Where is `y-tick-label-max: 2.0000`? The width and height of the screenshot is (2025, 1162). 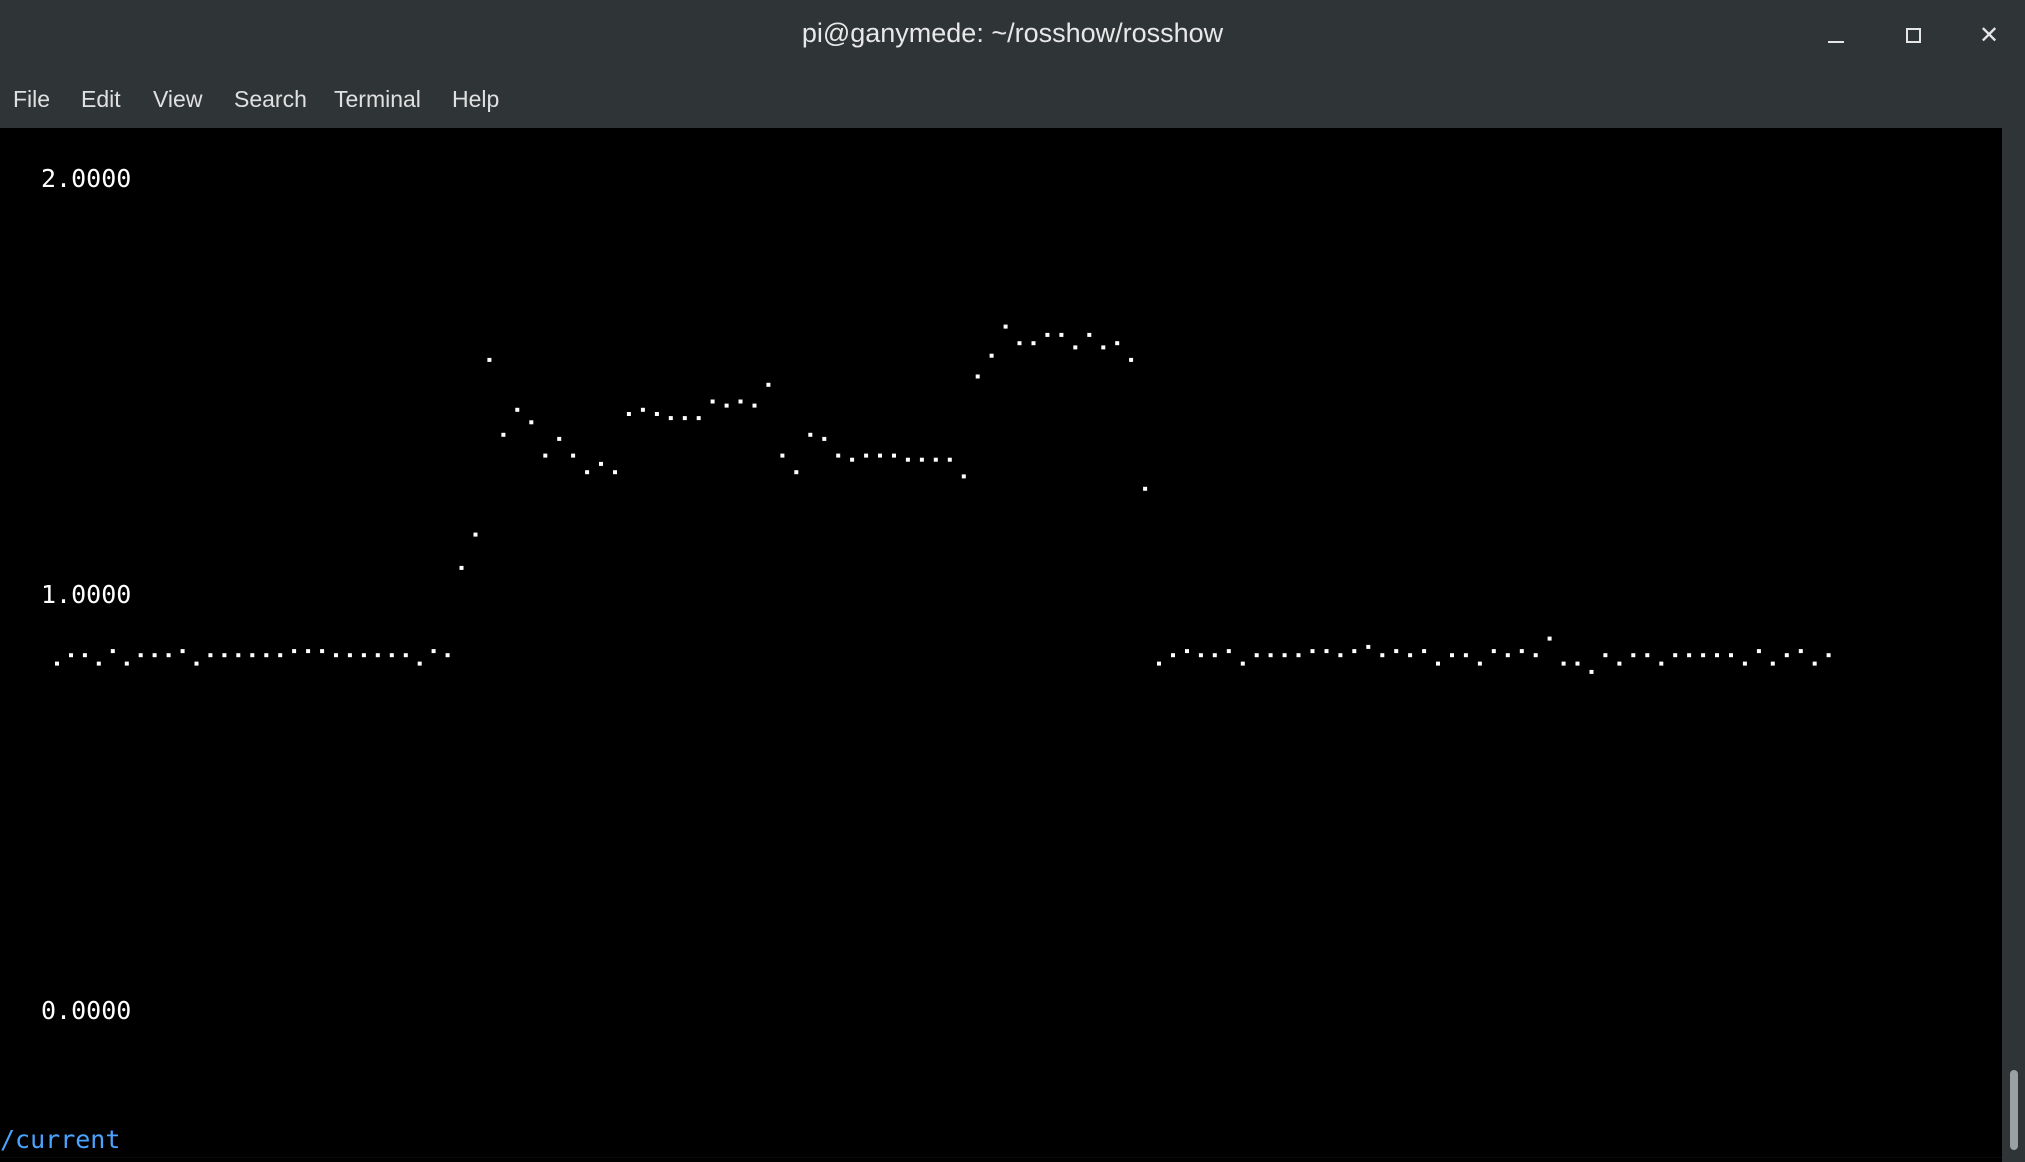
y-tick-label-max: 2.0000 is located at coordinates (86, 178).